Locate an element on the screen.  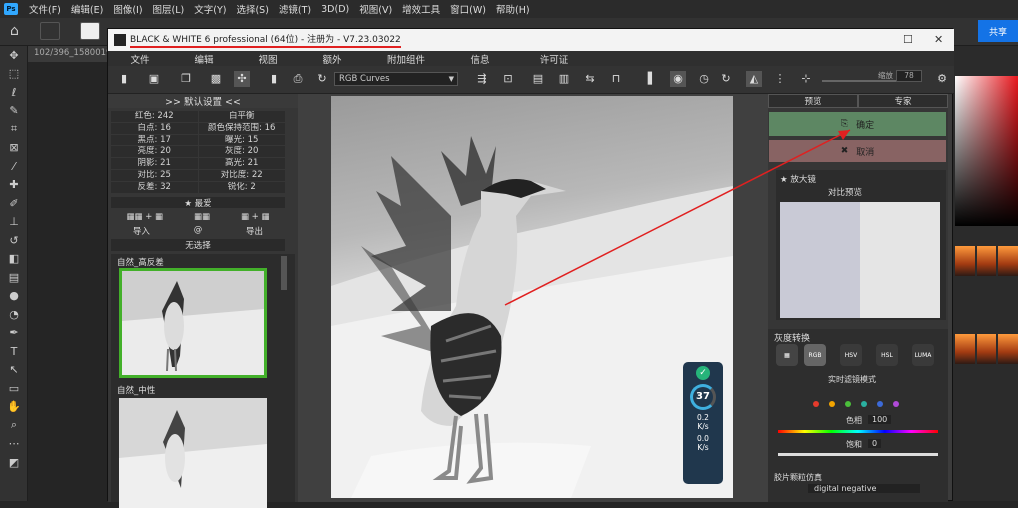
stamp-icon: ⊥ is located at coordinates (14, 222).